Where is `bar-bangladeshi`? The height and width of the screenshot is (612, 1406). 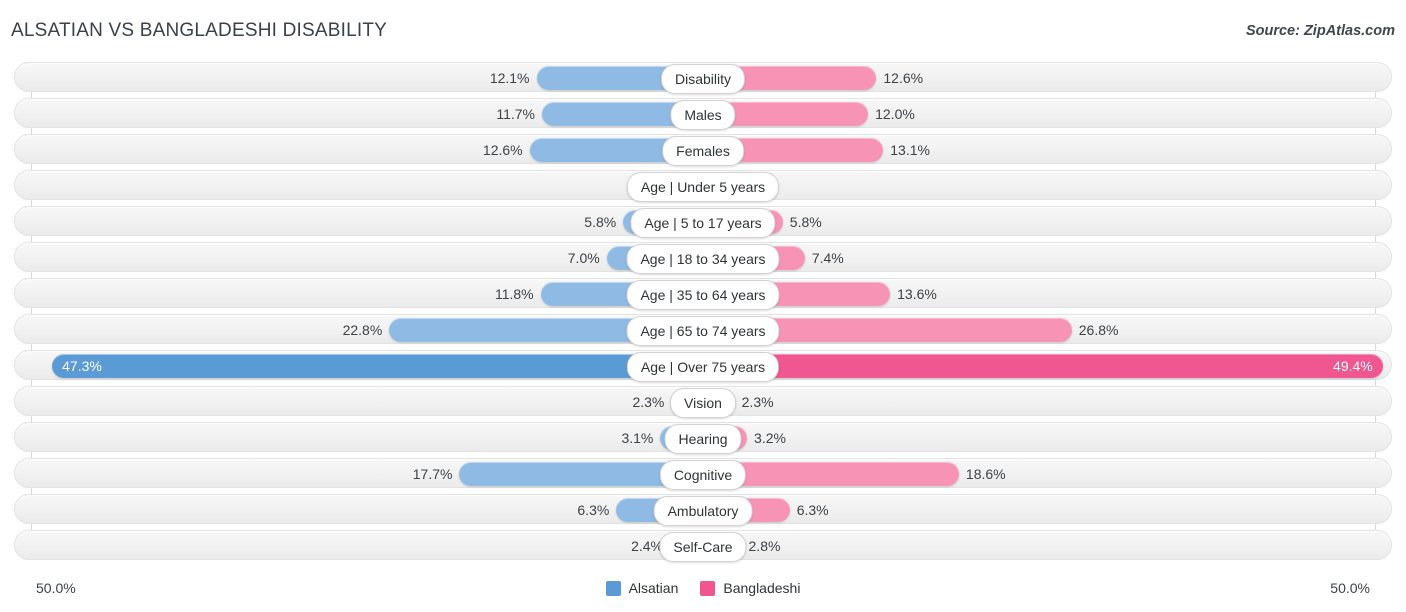 bar-bangladeshi is located at coordinates (1043, 366).